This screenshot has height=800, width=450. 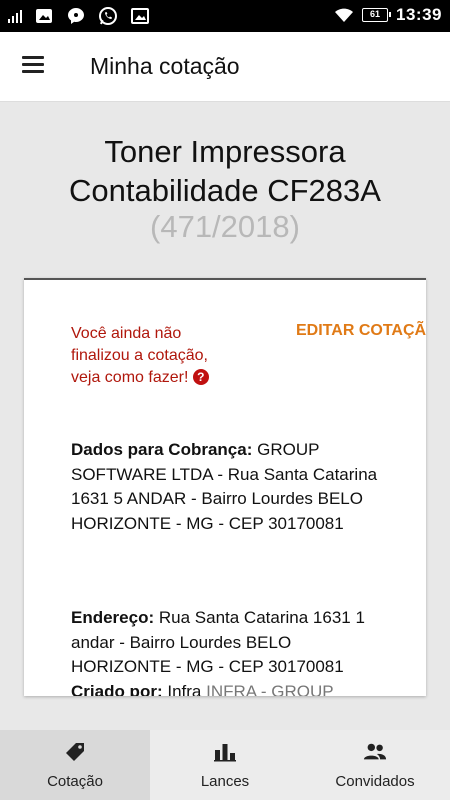 I want to click on tab-lances: Lances, so click(x=225, y=765).